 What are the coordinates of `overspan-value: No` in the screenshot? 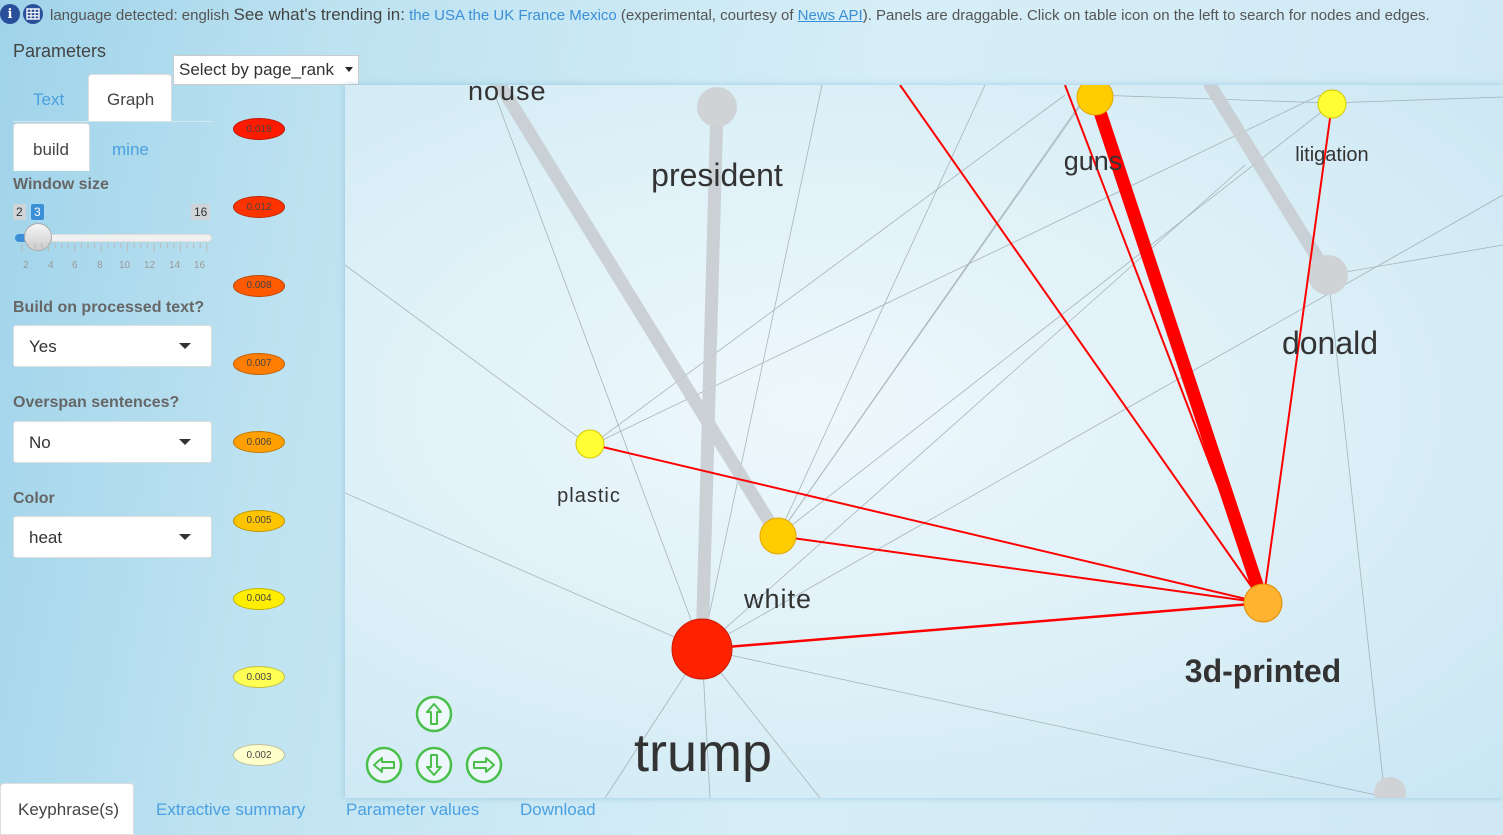 It's located at (40, 442).